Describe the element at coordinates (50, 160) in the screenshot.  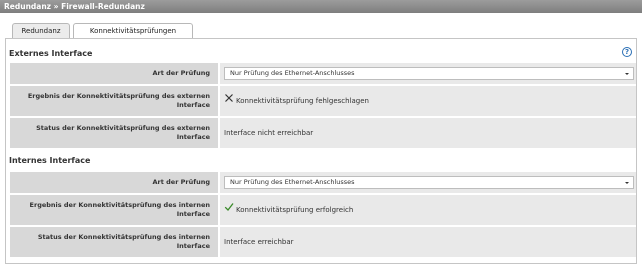
I see `section-title-internal: Internes Interface` at that location.